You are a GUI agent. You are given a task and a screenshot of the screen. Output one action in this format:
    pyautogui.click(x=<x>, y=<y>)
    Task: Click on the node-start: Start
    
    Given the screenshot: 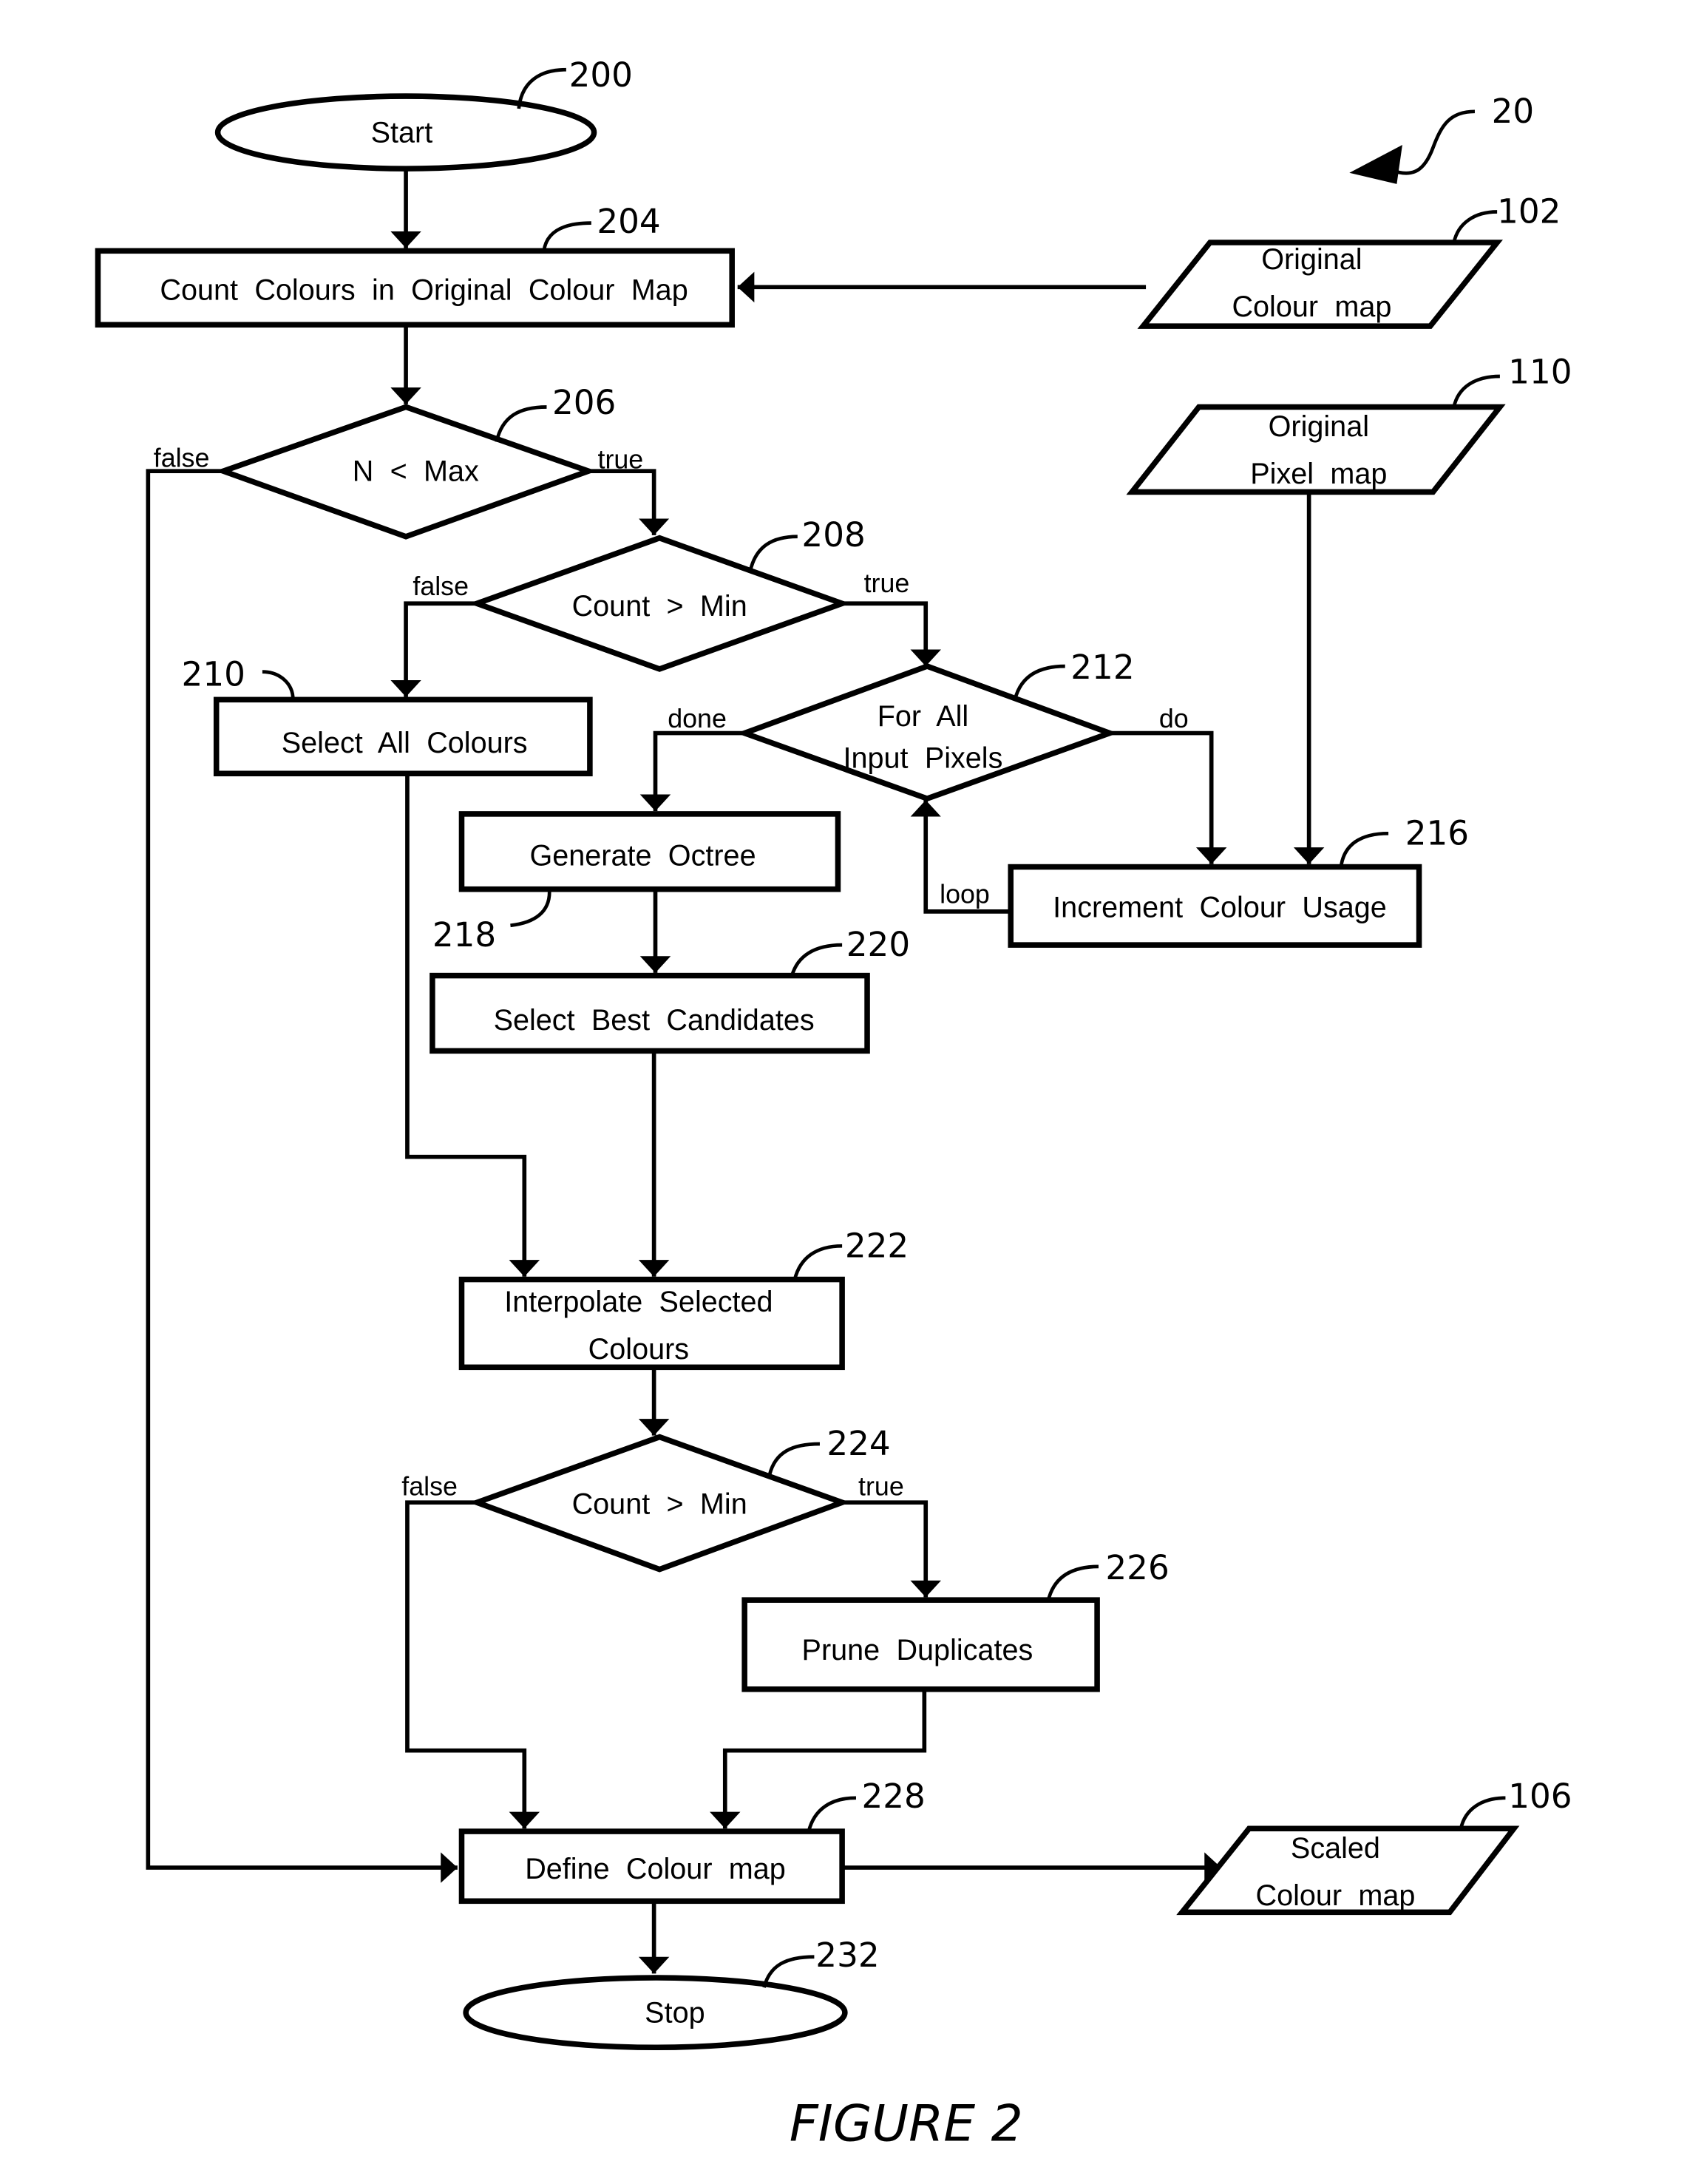 What is the action you would take?
    pyautogui.click(x=405, y=132)
    